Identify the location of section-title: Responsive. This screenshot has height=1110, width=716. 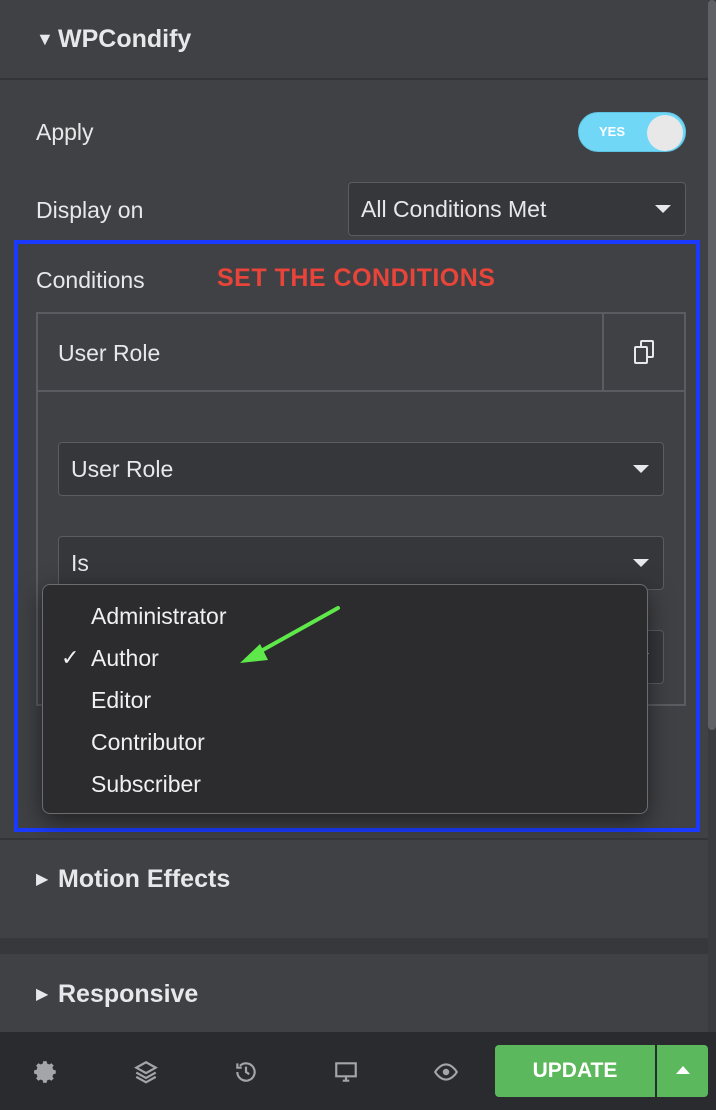
(128, 993).